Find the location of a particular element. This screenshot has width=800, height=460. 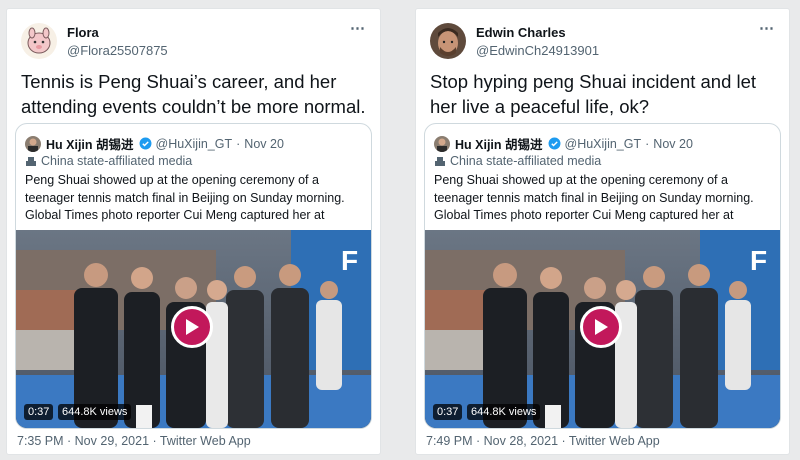

display-name: Edwin Charles is located at coordinates (521, 32).